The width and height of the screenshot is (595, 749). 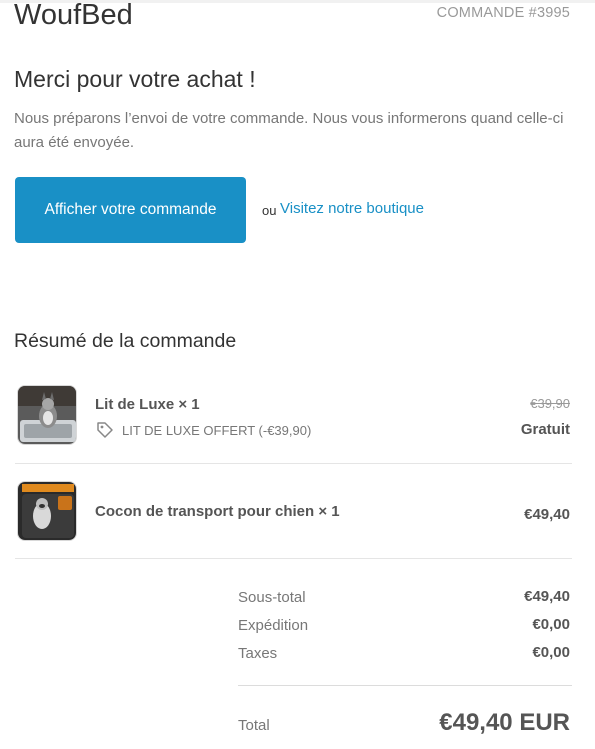 I want to click on items-divider, so click(x=293, y=558).